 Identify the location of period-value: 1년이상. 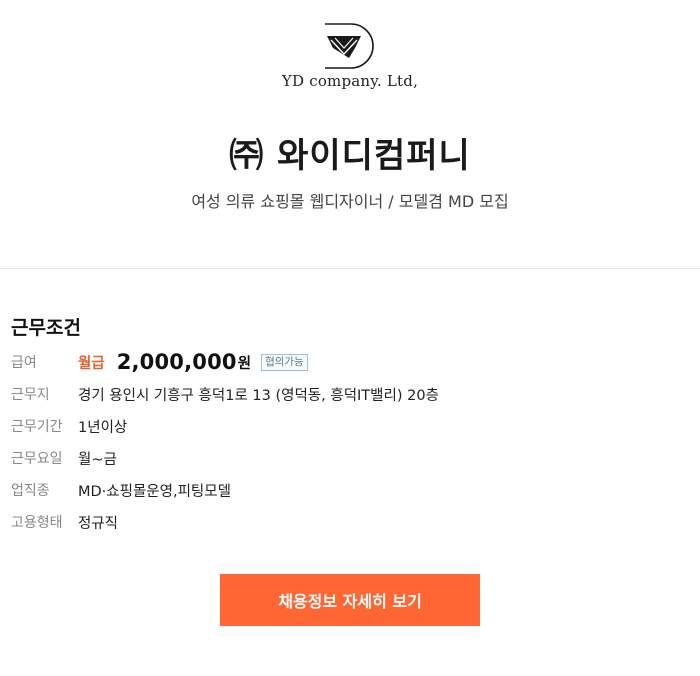
(103, 427).